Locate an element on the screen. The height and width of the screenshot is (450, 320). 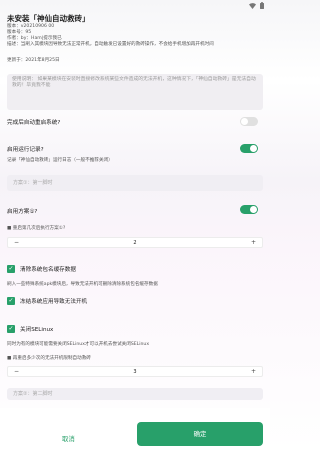
dialog-footer: 取消 确定 is located at coordinates (135, 429).